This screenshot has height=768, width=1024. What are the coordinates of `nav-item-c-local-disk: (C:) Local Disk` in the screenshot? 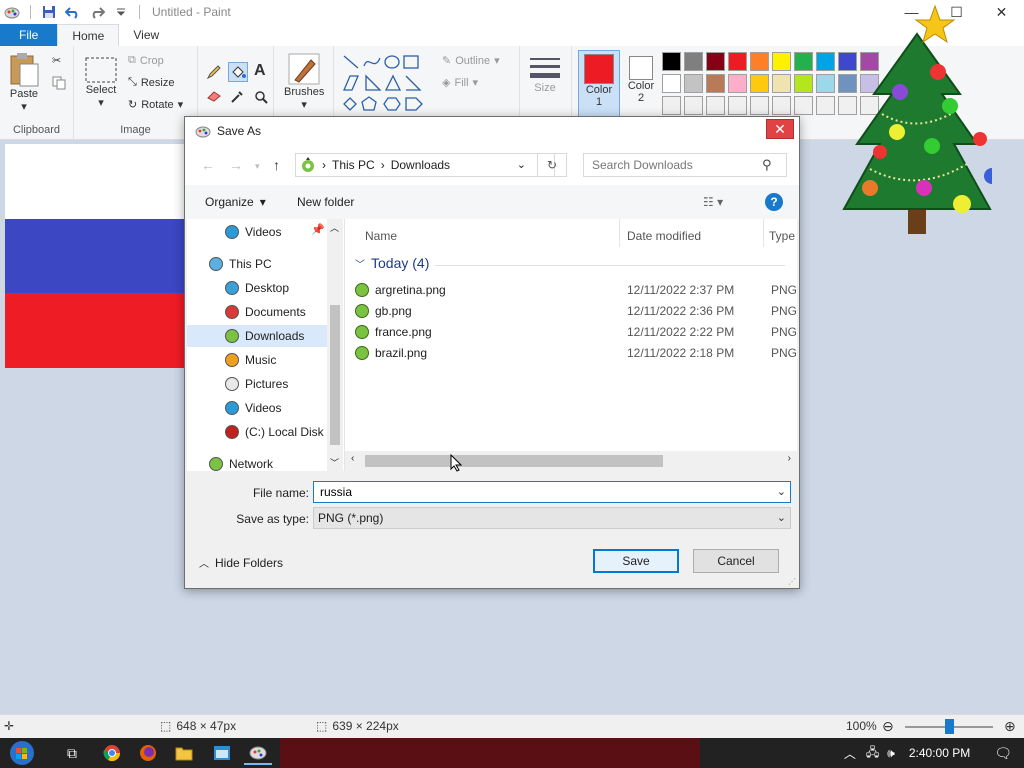 It's located at (274, 432).